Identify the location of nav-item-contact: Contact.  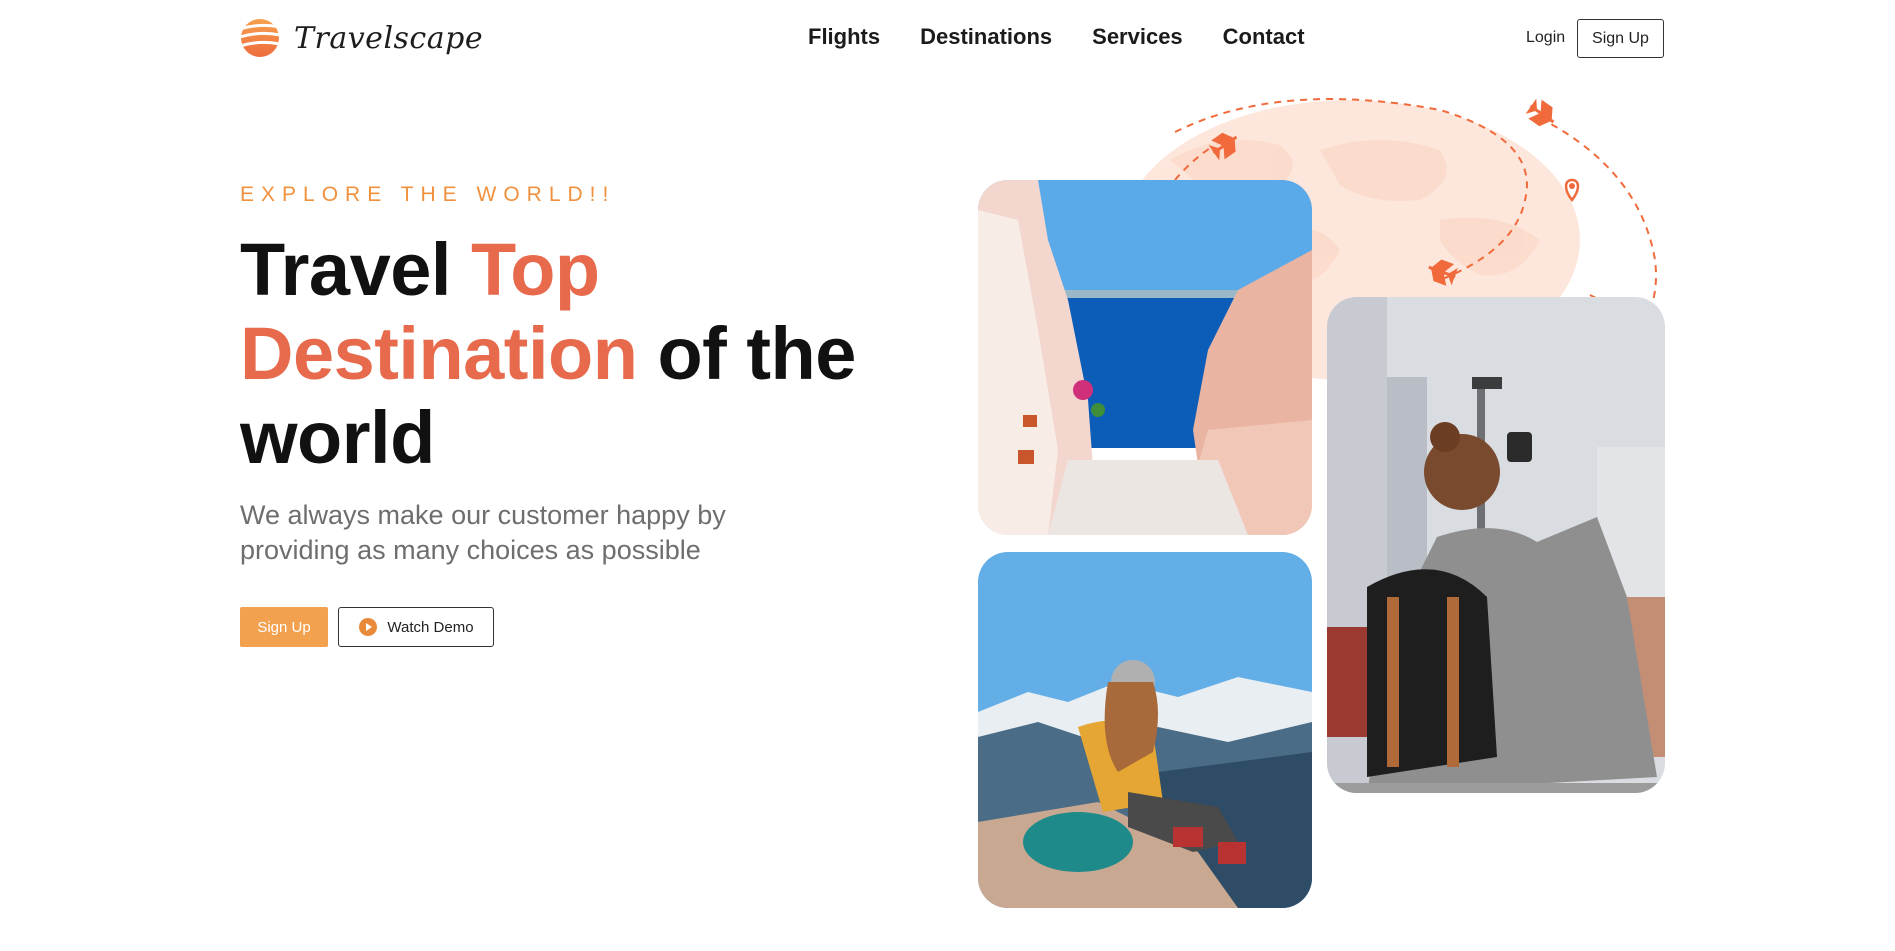
(1264, 37).